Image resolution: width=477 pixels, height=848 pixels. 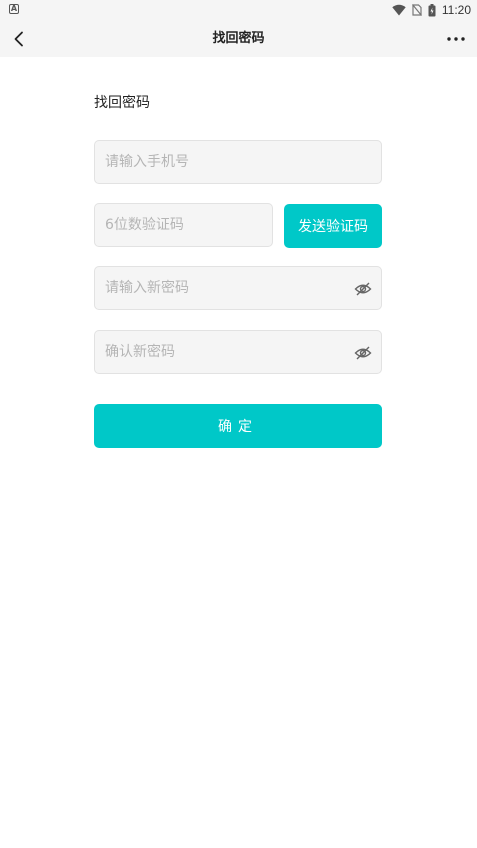 I want to click on confirm-password-field, so click(x=238, y=352).